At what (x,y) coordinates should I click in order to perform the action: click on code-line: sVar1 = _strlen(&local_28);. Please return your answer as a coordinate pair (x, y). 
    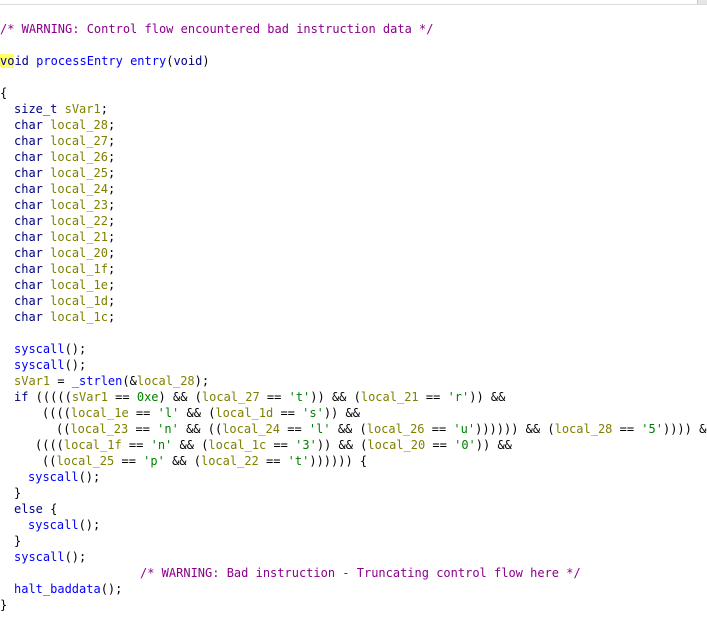
    Looking at the image, I should click on (111, 381).